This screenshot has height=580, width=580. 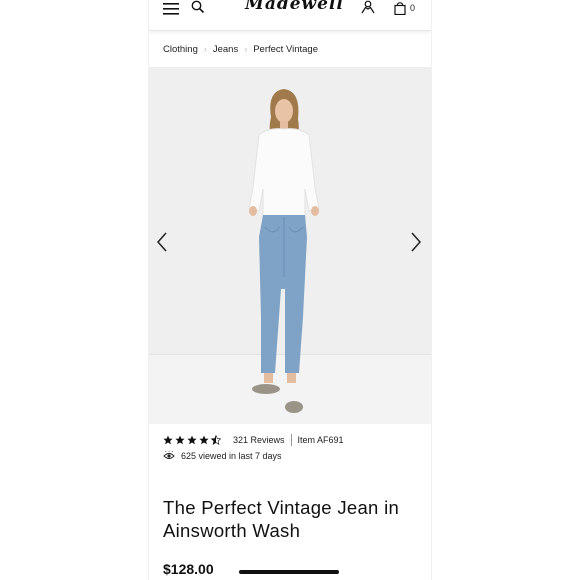 What do you see at coordinates (284, 251) in the screenshot?
I see `product-photo-model` at bounding box center [284, 251].